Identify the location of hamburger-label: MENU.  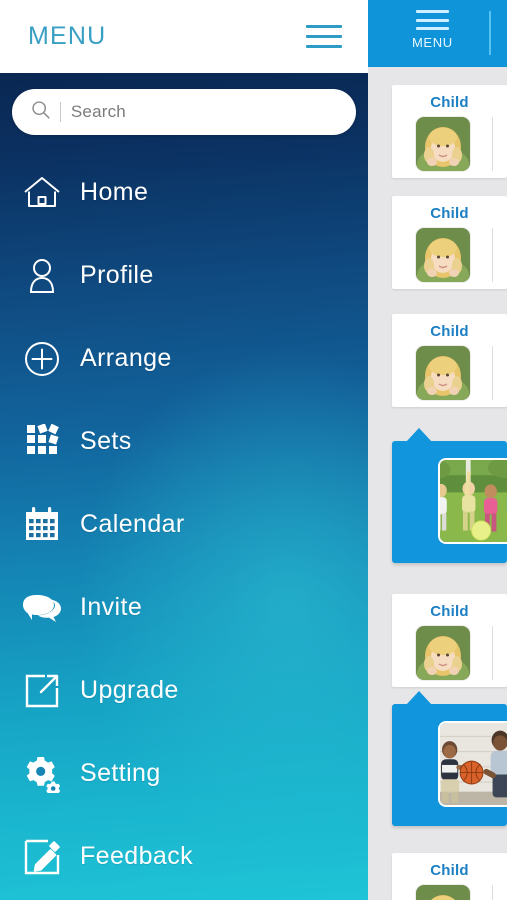
(432, 42).